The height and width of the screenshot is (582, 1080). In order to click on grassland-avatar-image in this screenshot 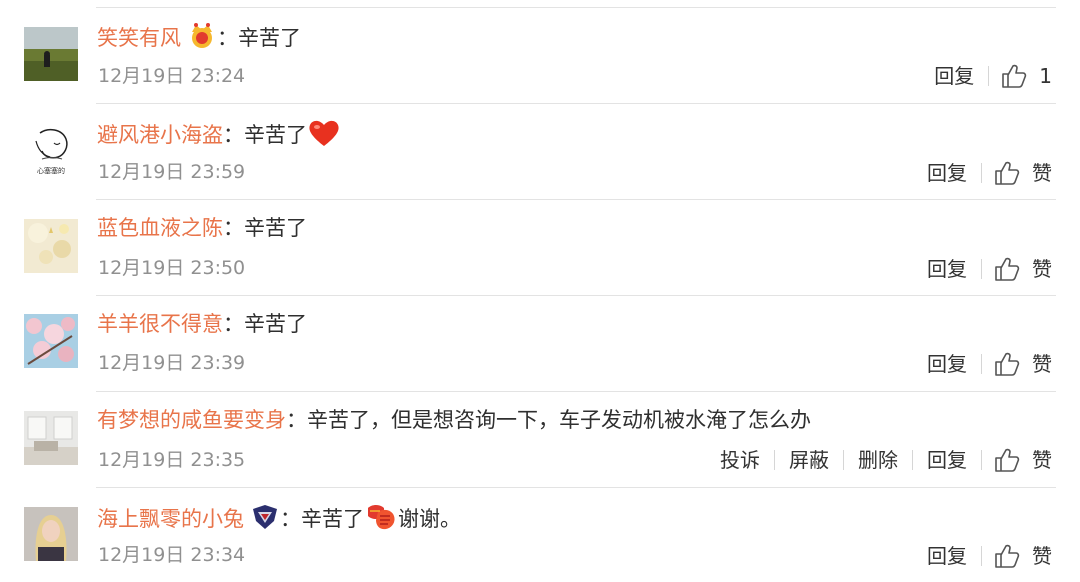, I will do `click(51, 54)`.